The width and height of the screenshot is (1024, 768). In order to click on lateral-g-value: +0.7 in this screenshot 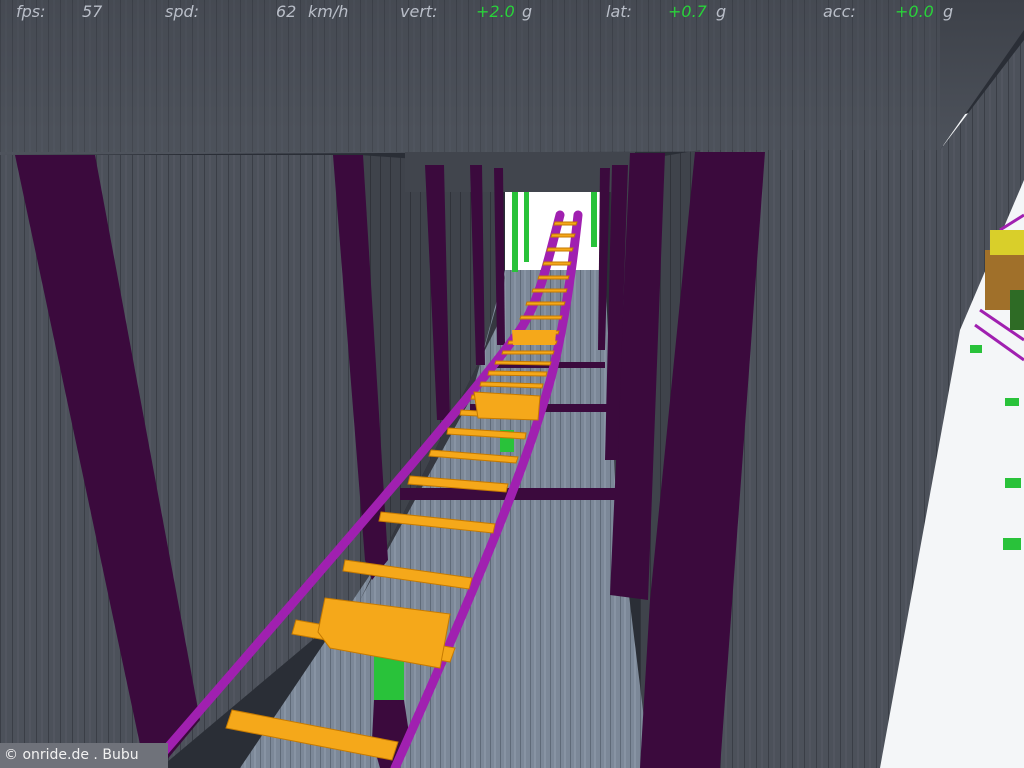, I will do `click(687, 11)`.